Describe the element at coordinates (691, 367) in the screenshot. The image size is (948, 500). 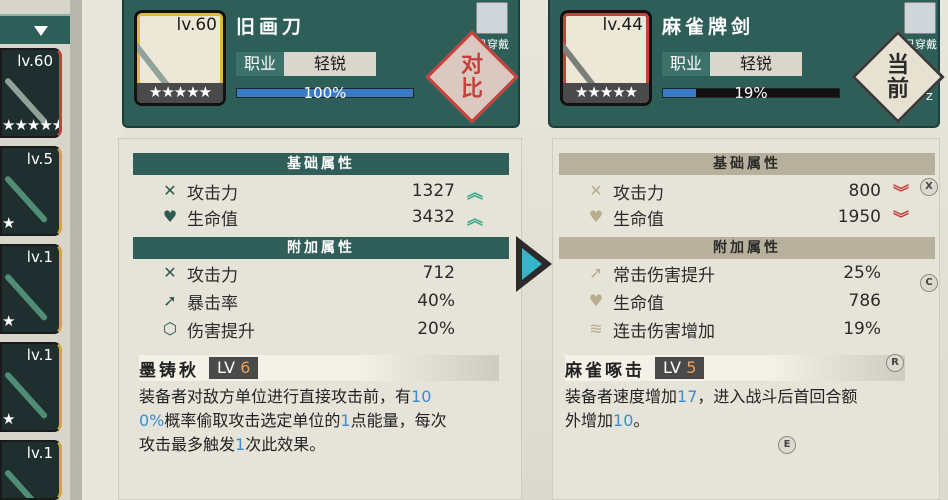
I see `skill-level-number: 5` at that location.